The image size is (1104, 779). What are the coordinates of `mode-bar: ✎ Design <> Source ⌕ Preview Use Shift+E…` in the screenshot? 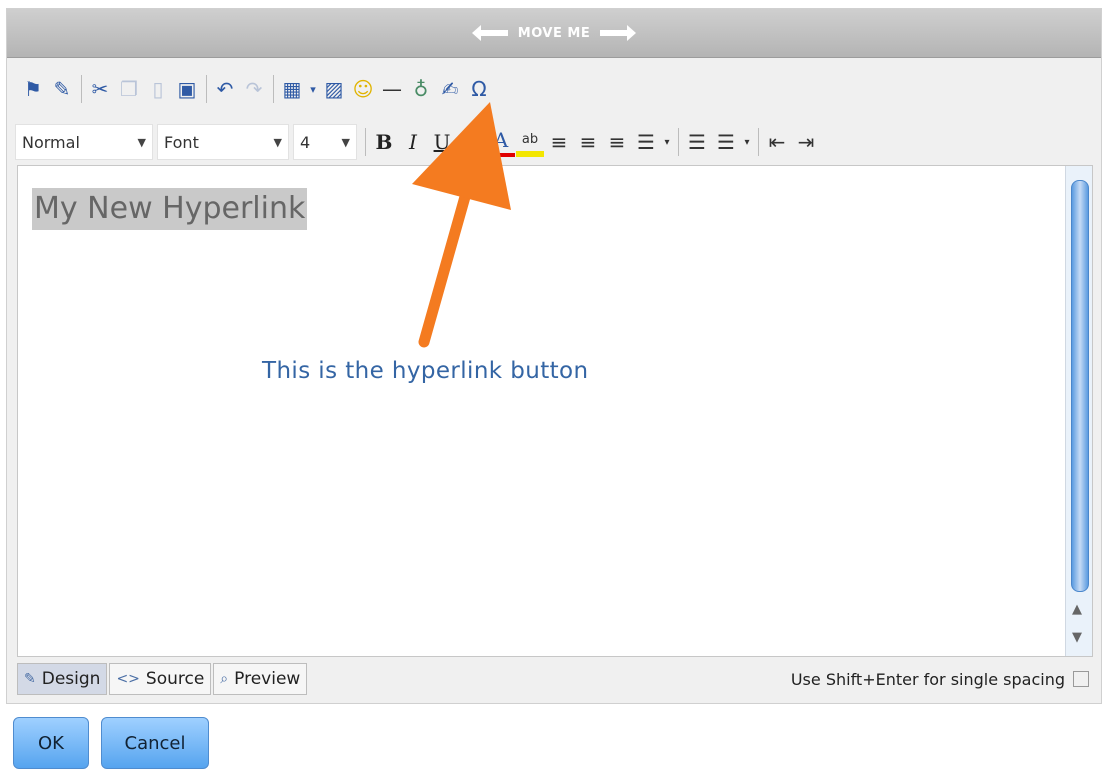 It's located at (555, 679).